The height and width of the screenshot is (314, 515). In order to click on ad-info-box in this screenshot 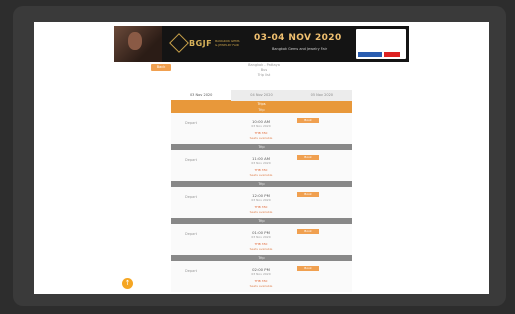, I will do `click(381, 44)`.